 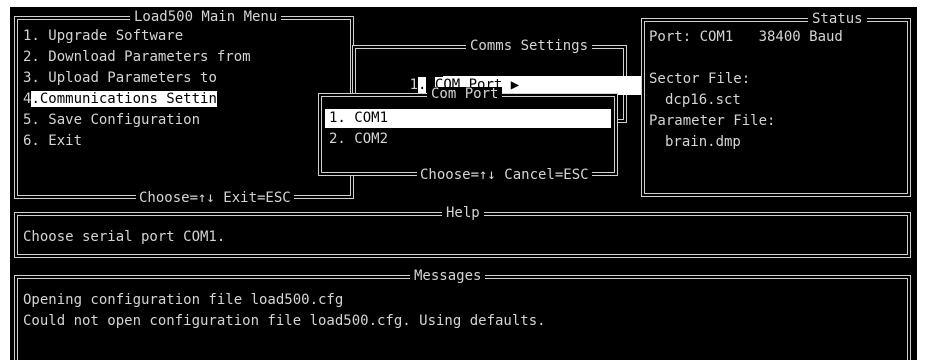 What do you see at coordinates (462, 232) in the screenshot?
I see `help-panel: Help Choose serial port COM1.` at bounding box center [462, 232].